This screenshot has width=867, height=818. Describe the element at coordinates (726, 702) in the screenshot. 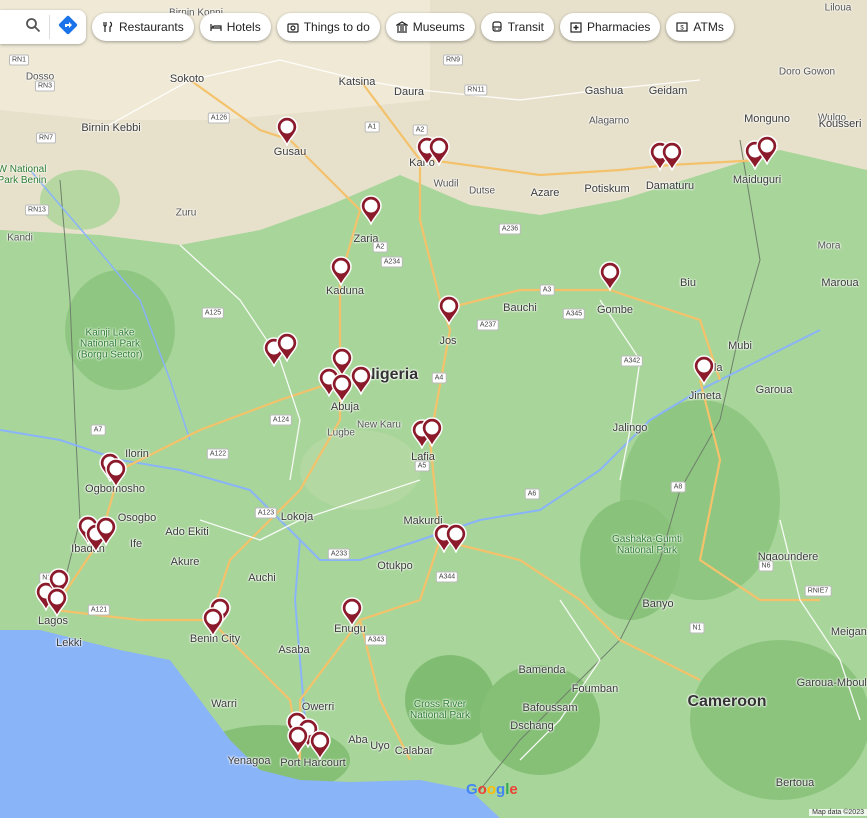

I see `neighbor-country-label: Cameroon` at that location.